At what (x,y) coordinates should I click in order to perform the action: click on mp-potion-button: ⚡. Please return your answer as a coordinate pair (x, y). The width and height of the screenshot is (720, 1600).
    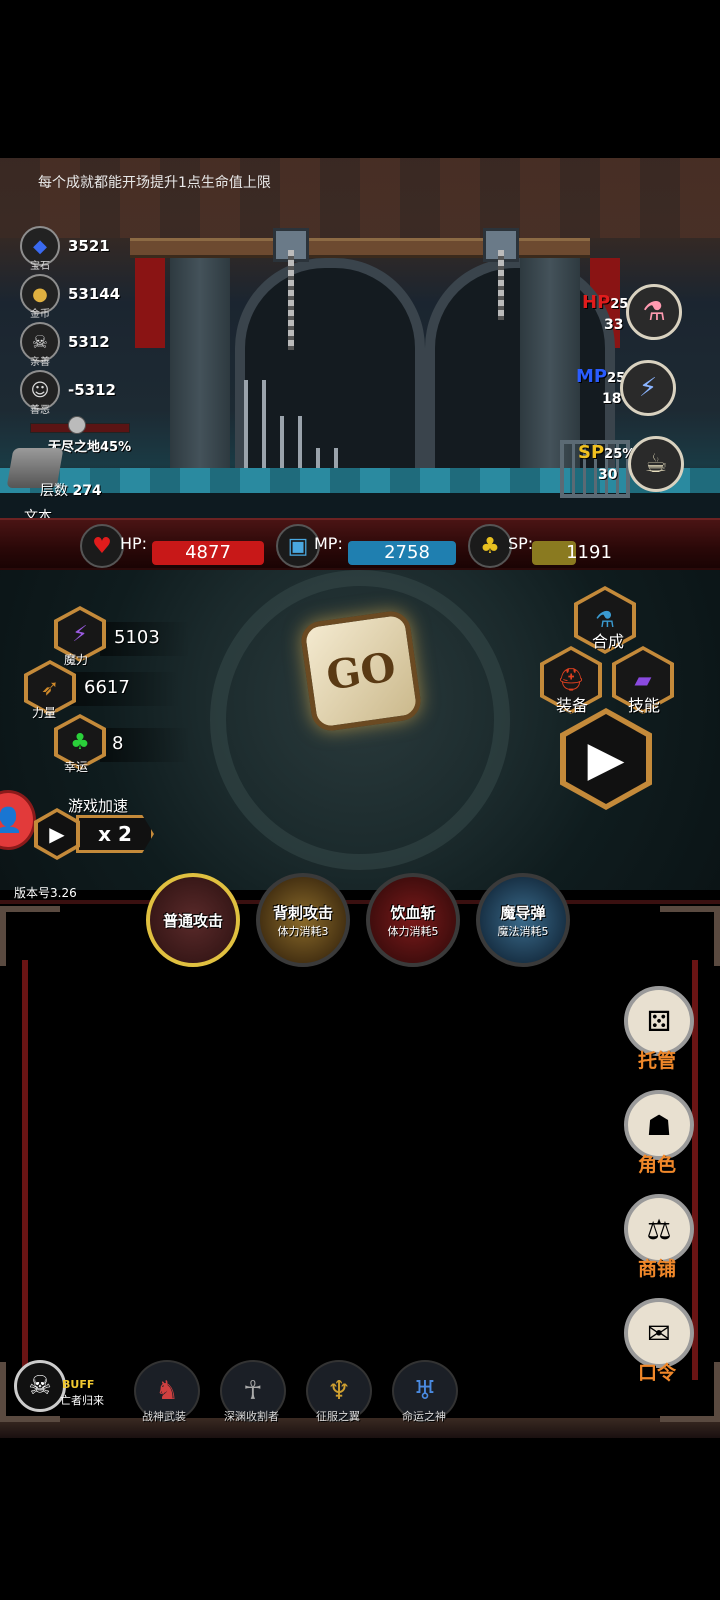
    Looking at the image, I should click on (648, 388).